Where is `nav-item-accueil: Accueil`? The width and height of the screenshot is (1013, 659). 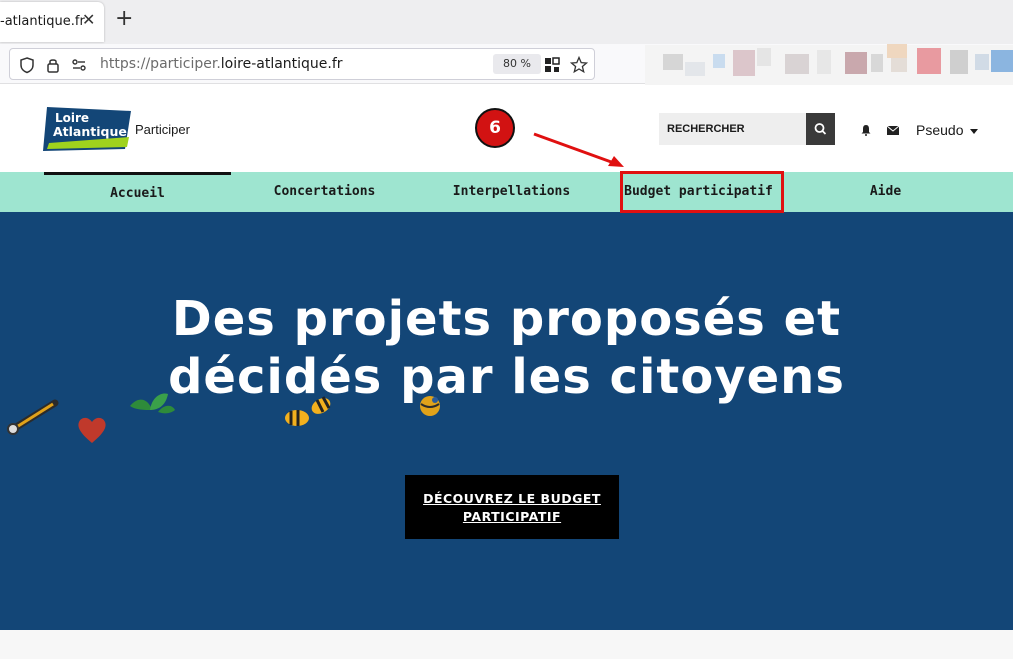 nav-item-accueil: Accueil is located at coordinates (137, 192).